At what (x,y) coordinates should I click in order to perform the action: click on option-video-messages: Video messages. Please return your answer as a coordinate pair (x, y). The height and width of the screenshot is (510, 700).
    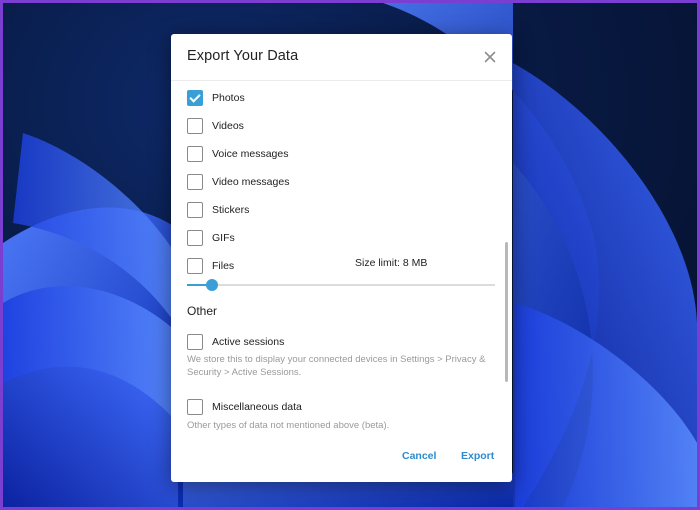
    Looking at the image, I should click on (342, 182).